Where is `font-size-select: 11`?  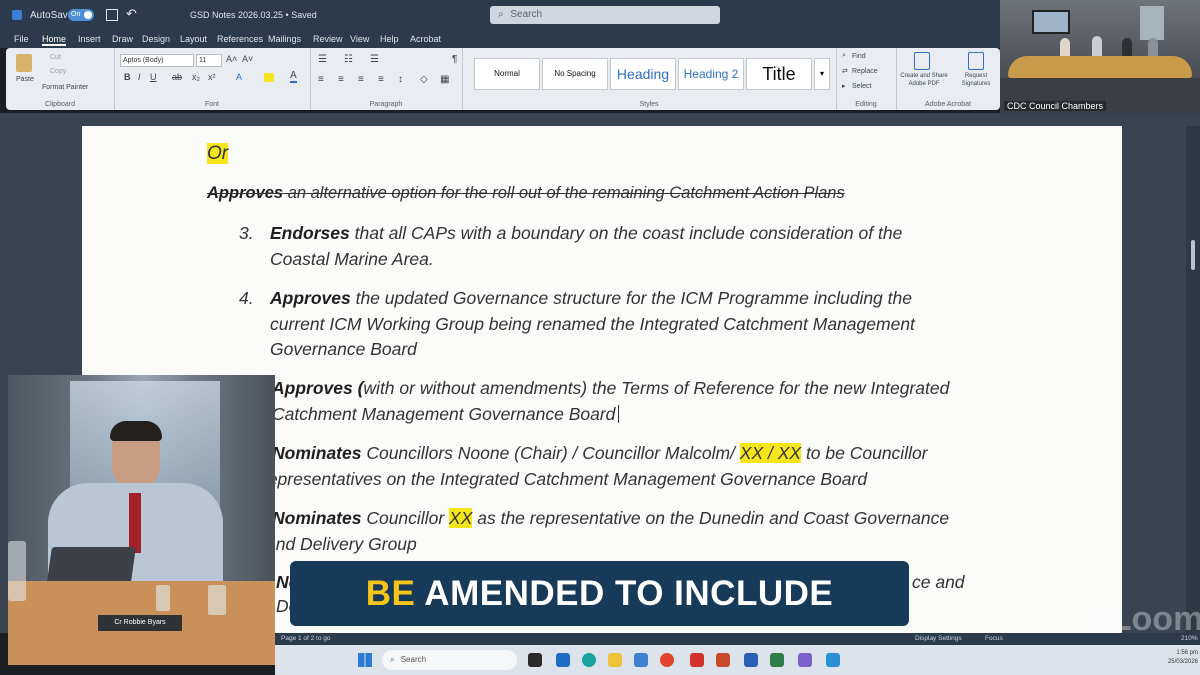 font-size-select: 11 is located at coordinates (209, 60).